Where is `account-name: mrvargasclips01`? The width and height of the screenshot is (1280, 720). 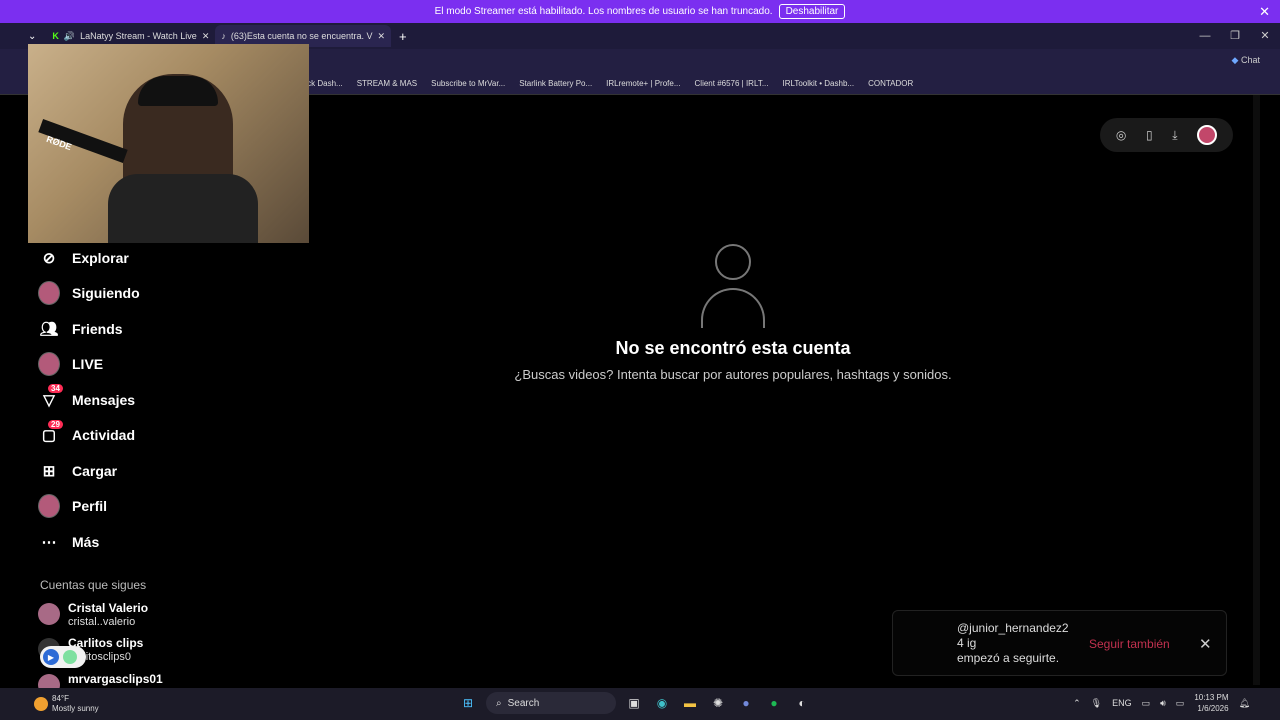 account-name: mrvargasclips01 is located at coordinates (115, 679).